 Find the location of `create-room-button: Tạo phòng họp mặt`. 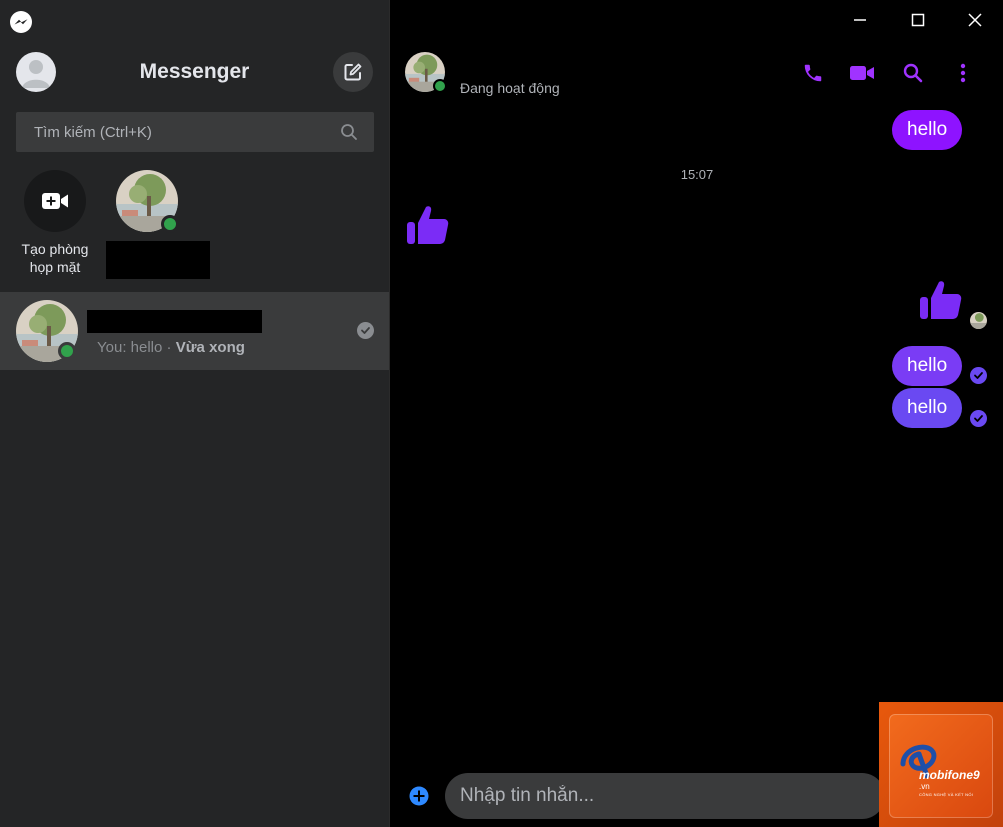

create-room-button: Tạo phòng họp mặt is located at coordinates (55, 223).